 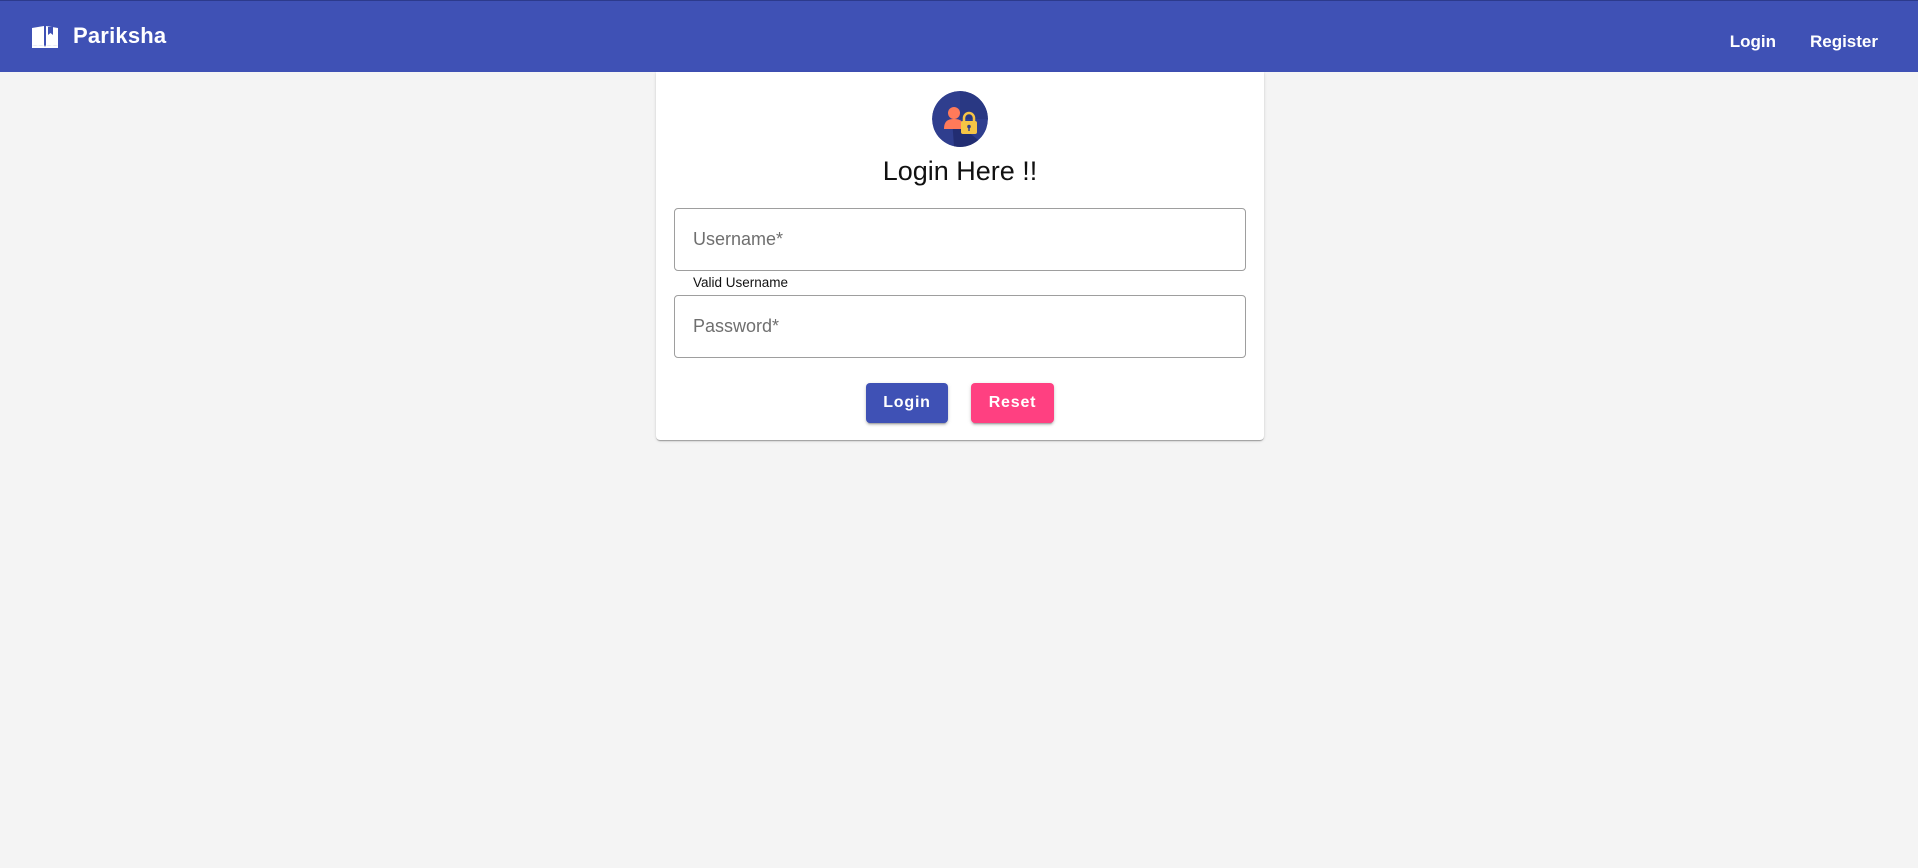 What do you see at coordinates (907, 403) in the screenshot?
I see `login-button: Login` at bounding box center [907, 403].